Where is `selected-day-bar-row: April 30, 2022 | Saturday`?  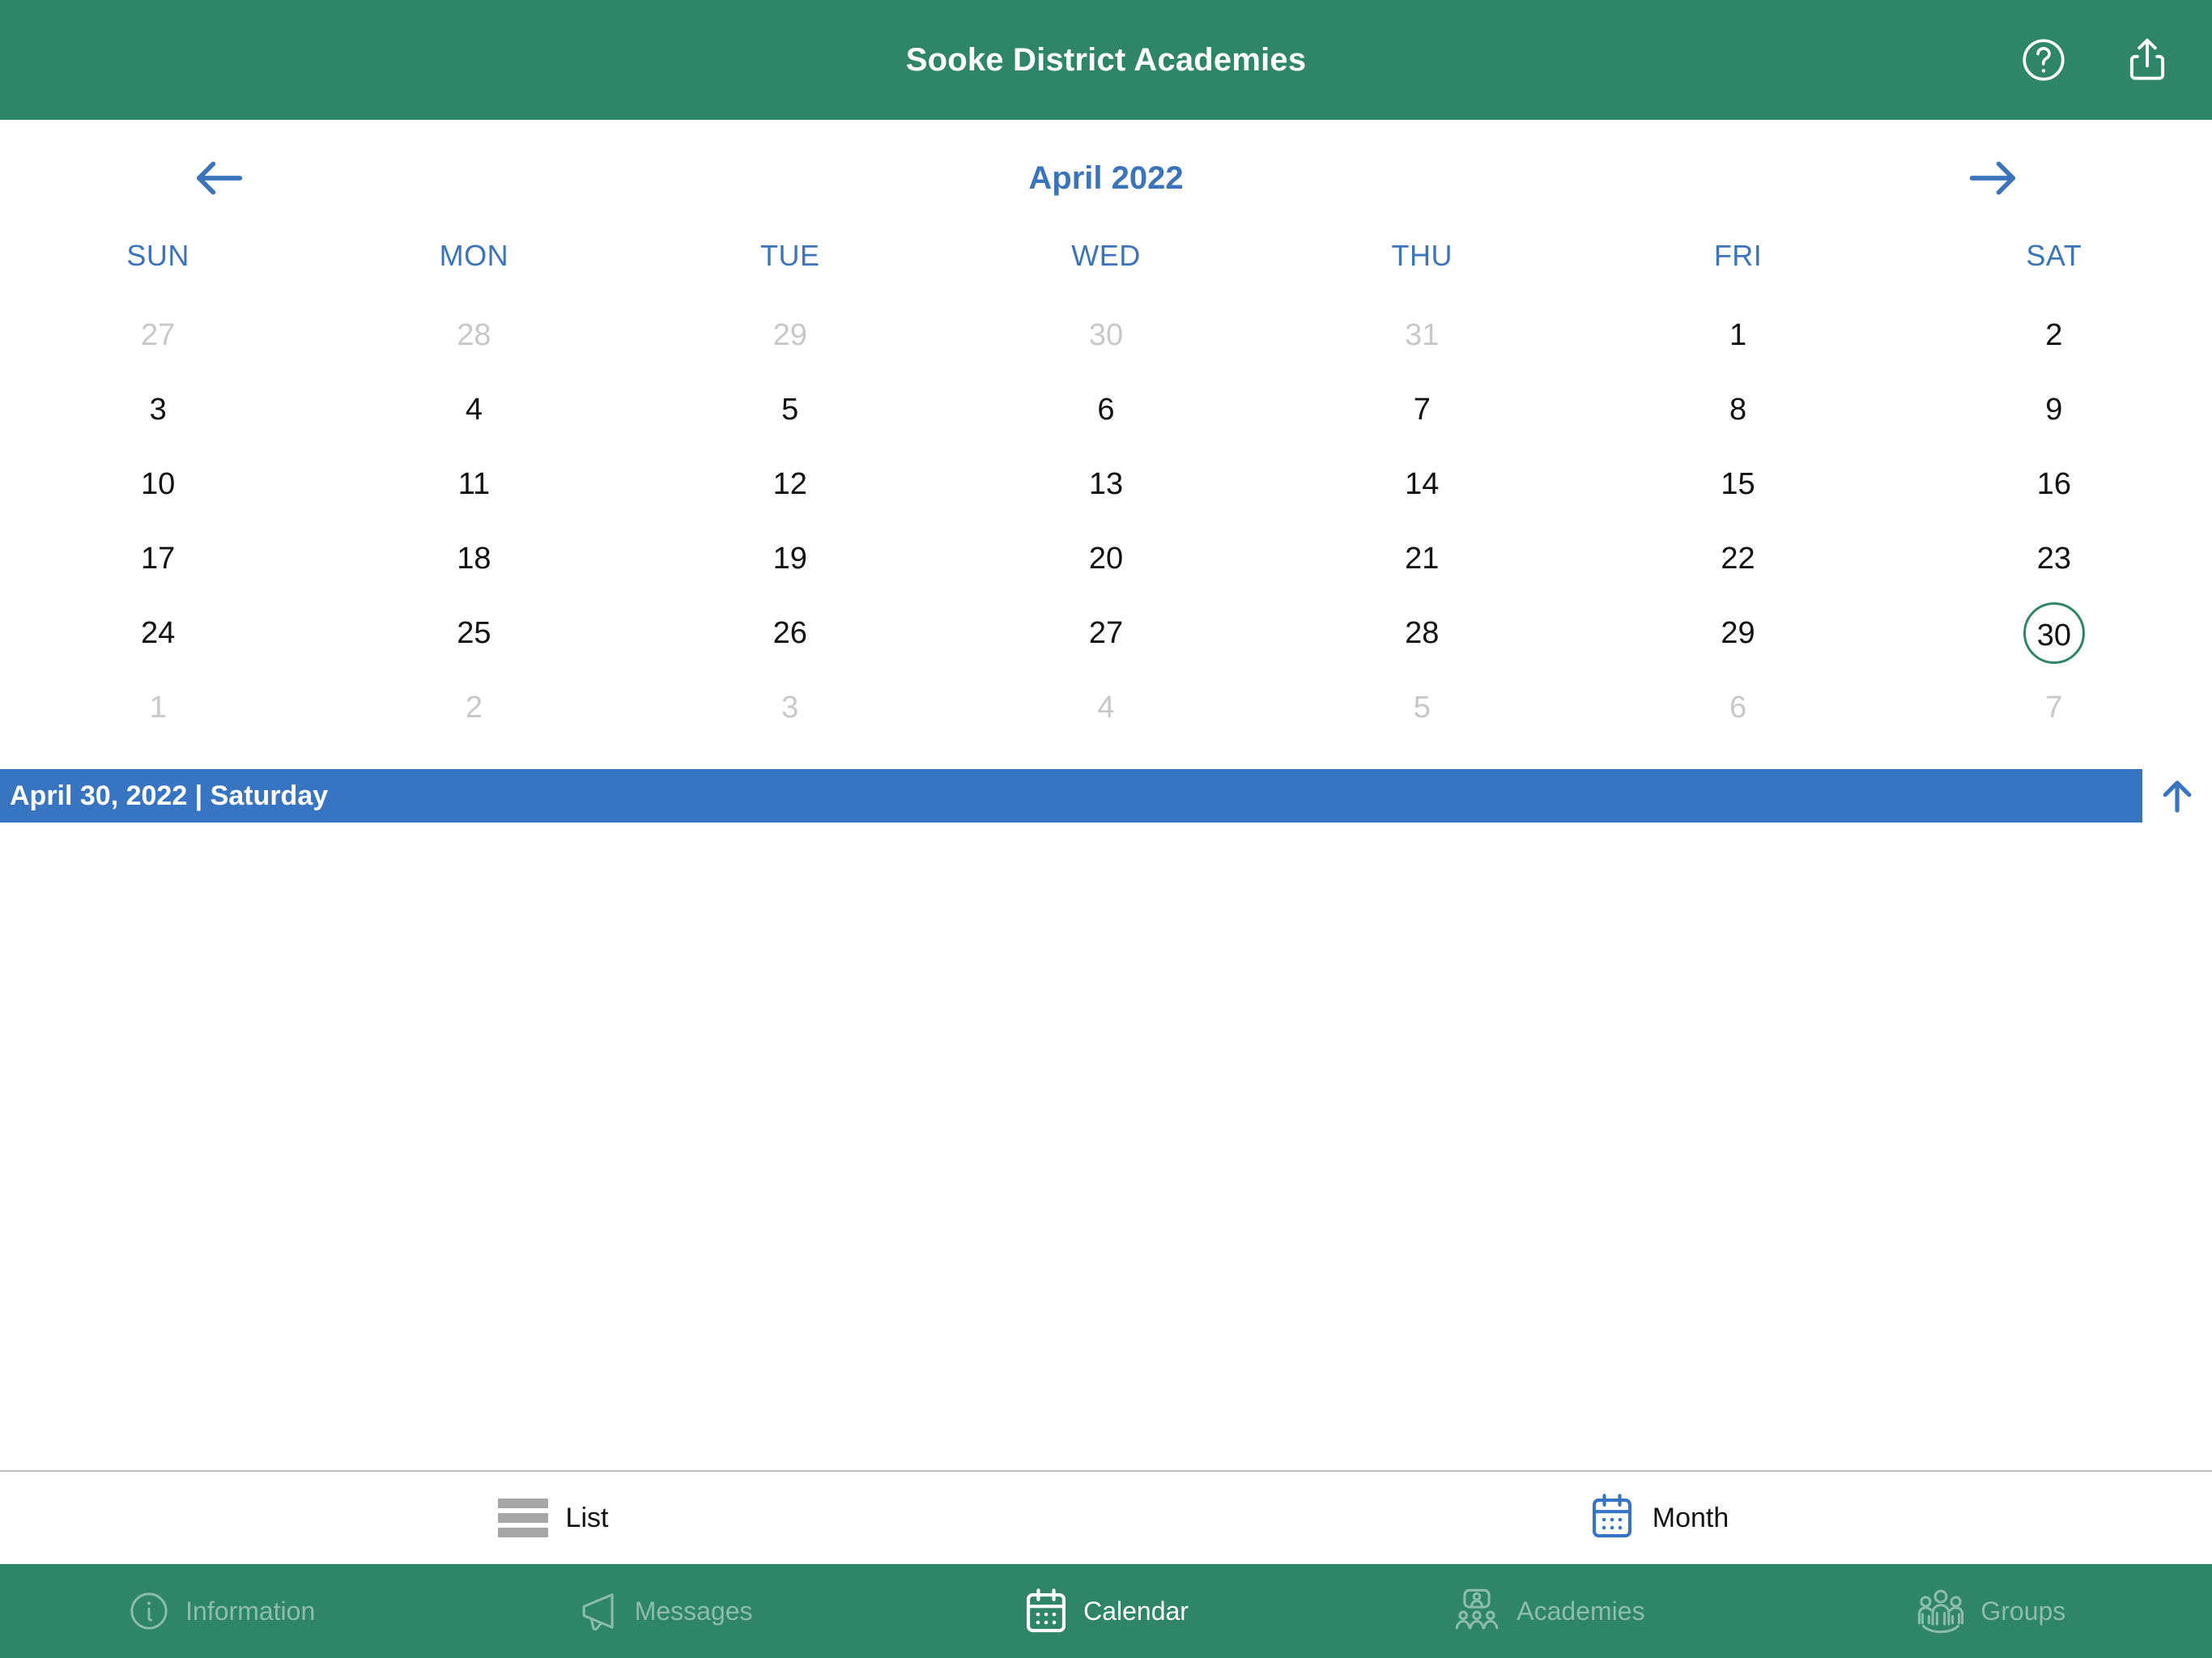 selected-day-bar-row: April 30, 2022 | Saturday is located at coordinates (1106, 796).